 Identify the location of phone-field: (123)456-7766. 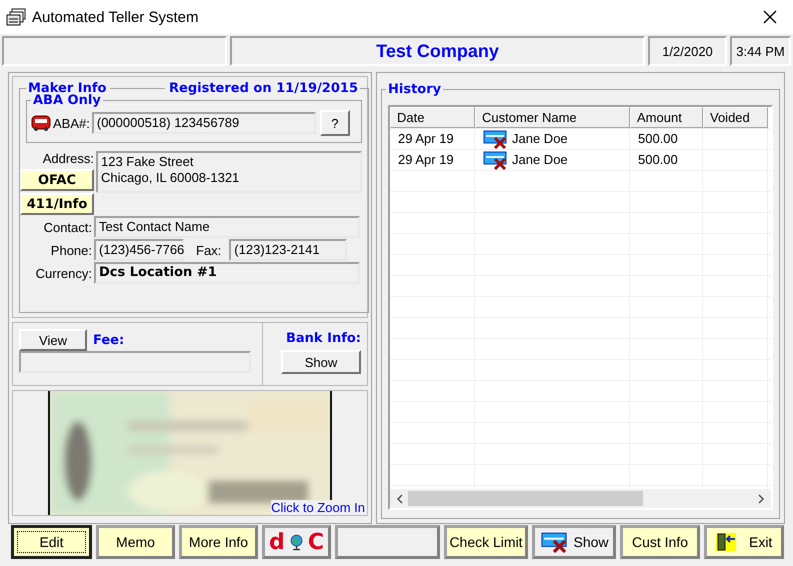
(139, 250).